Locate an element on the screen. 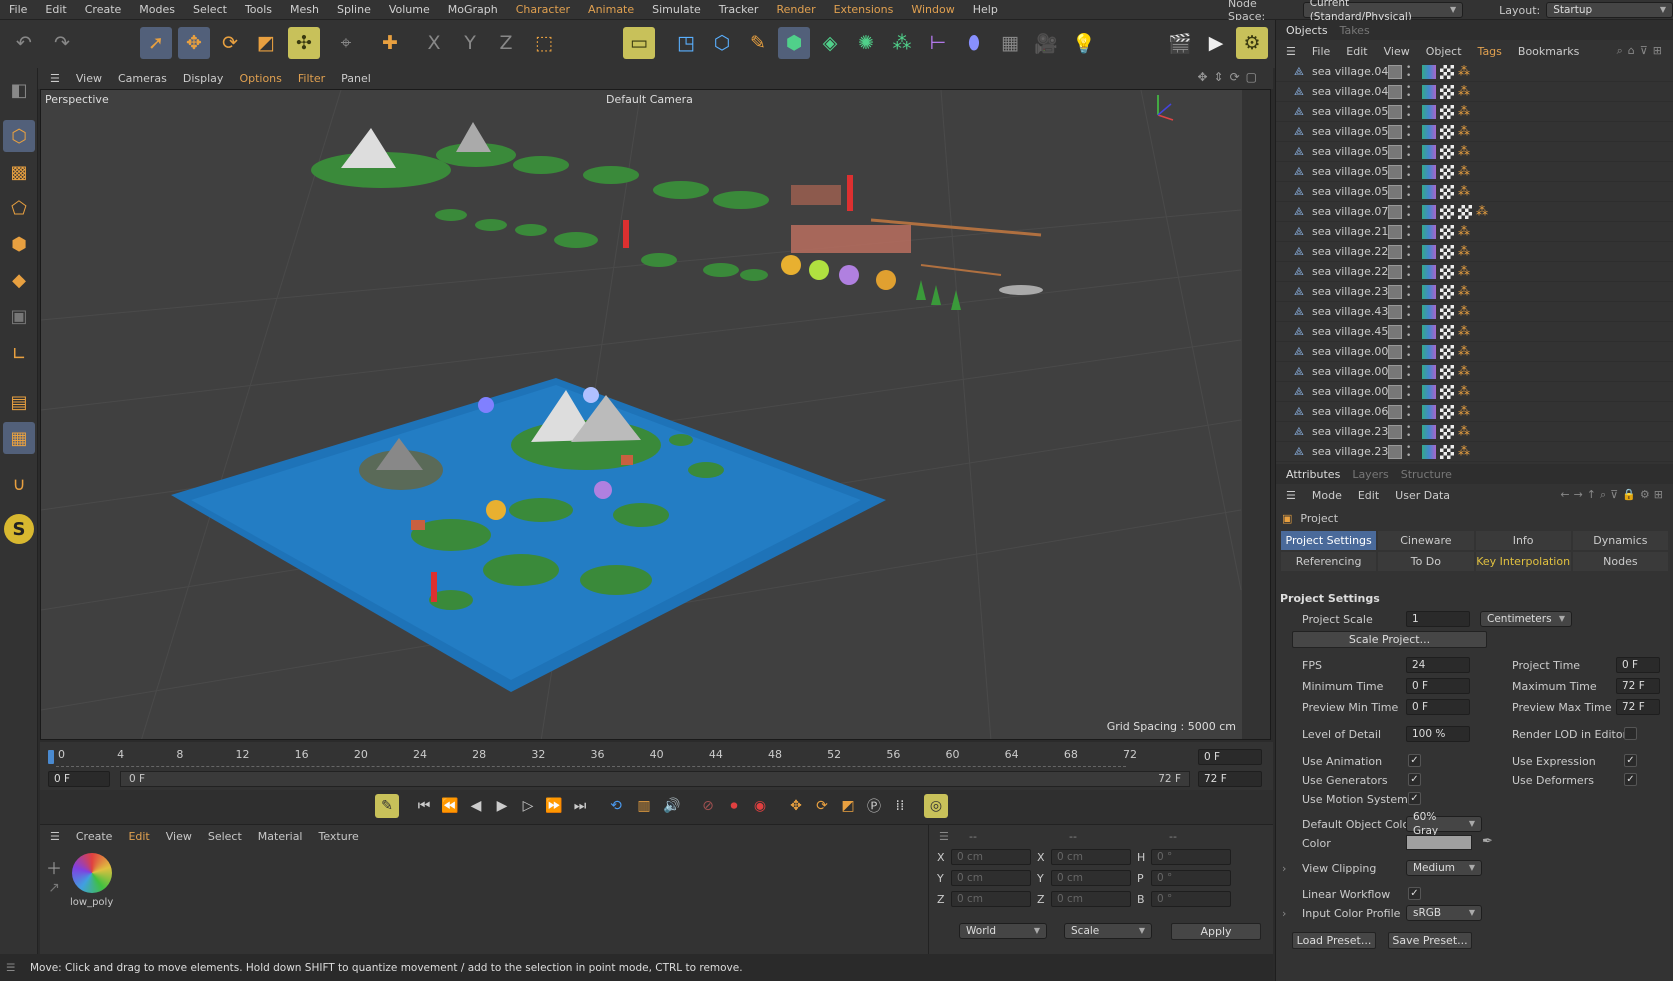 This screenshot has width=1673, height=981. preview-max-field: 72 F is located at coordinates (1638, 707).